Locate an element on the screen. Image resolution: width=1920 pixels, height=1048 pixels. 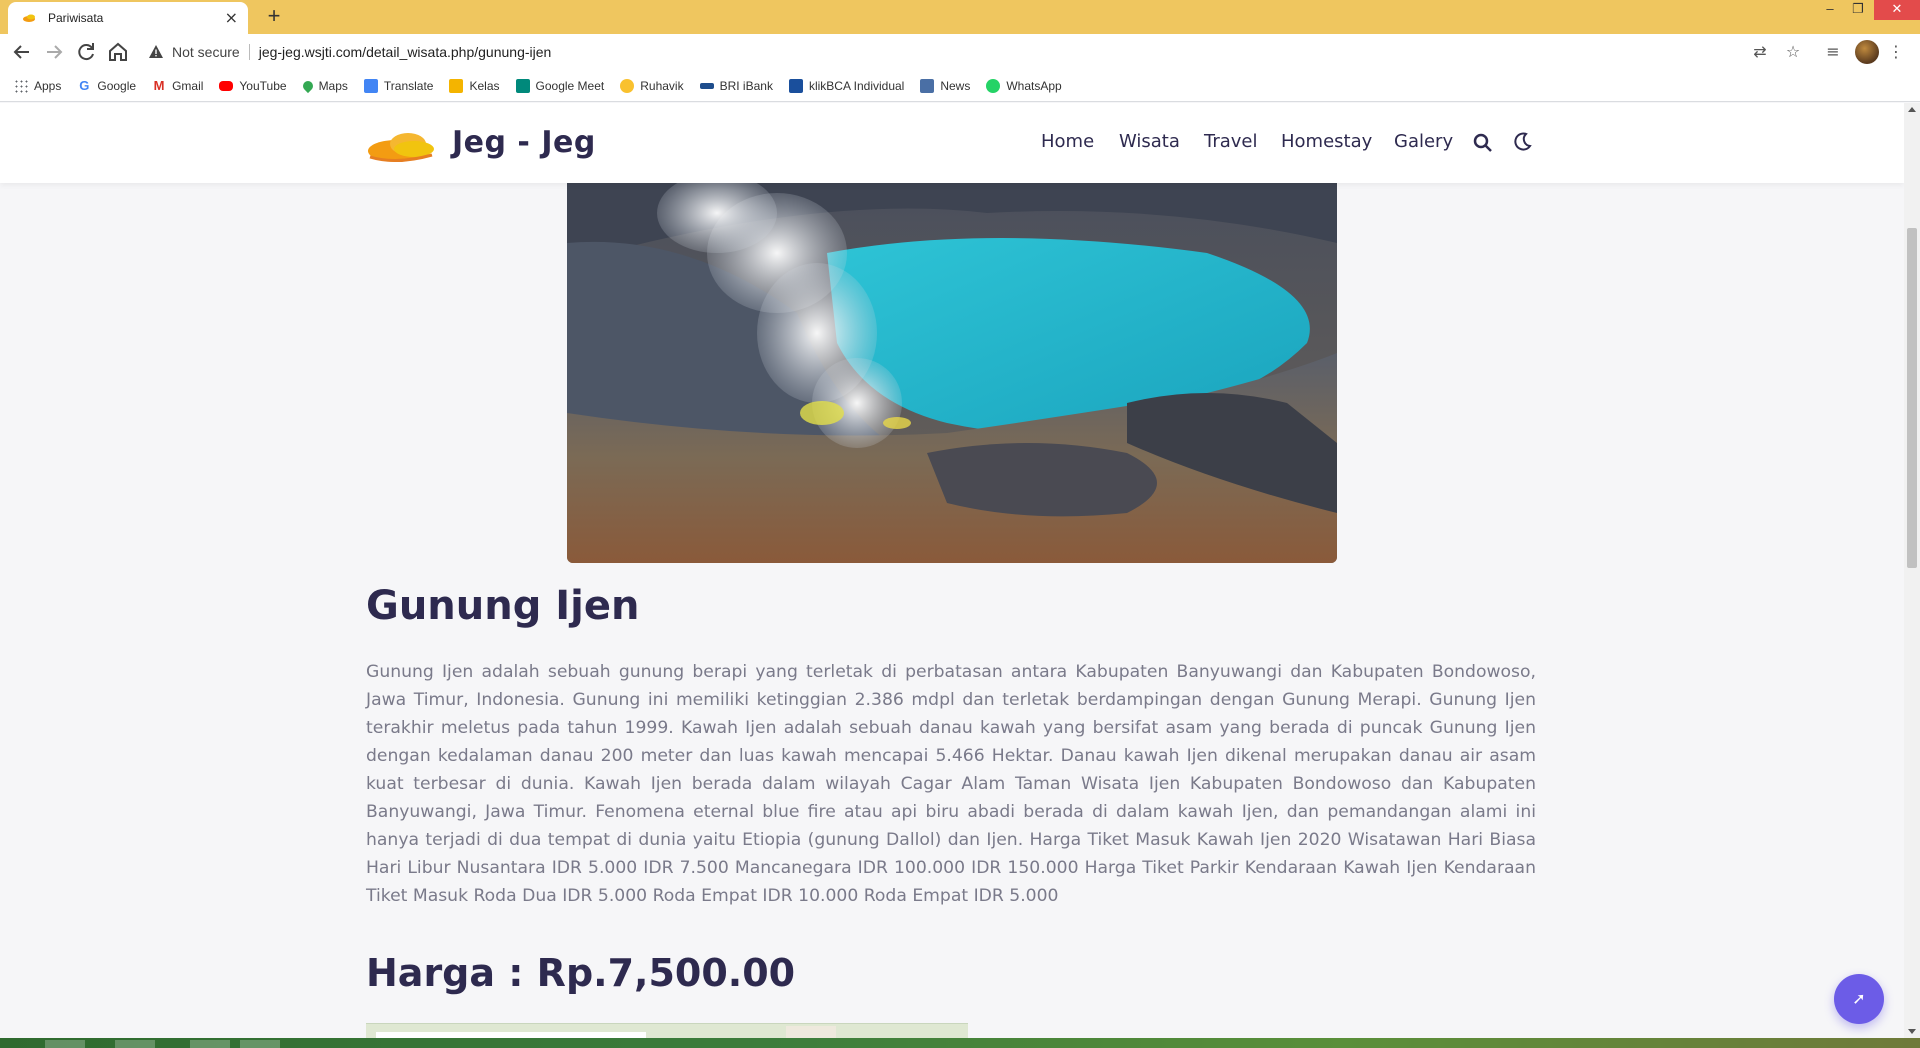
destination-price: Harga : Rp.7,500.00 is located at coordinates (581, 973).